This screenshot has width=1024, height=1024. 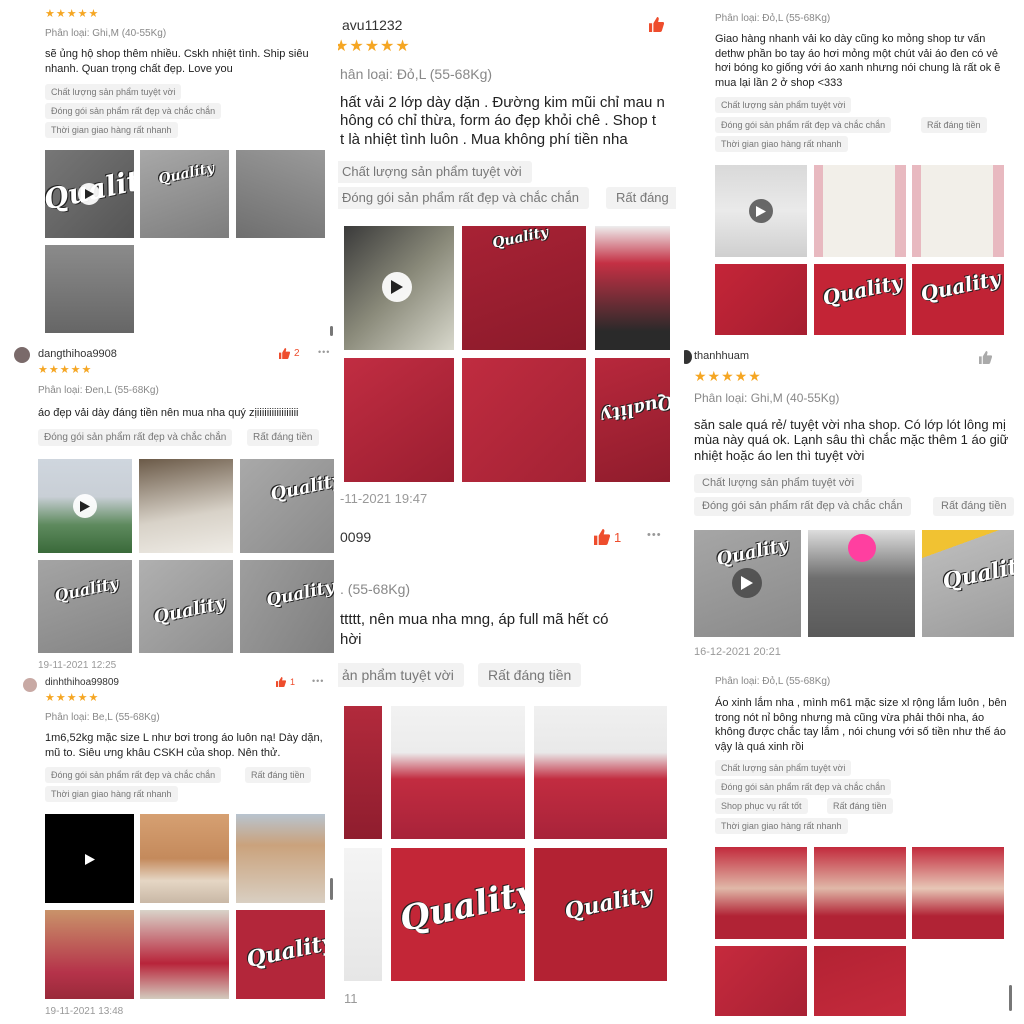 What do you see at coordinates (641, 198) in the screenshot?
I see `tag-chip: Rất đáng` at bounding box center [641, 198].